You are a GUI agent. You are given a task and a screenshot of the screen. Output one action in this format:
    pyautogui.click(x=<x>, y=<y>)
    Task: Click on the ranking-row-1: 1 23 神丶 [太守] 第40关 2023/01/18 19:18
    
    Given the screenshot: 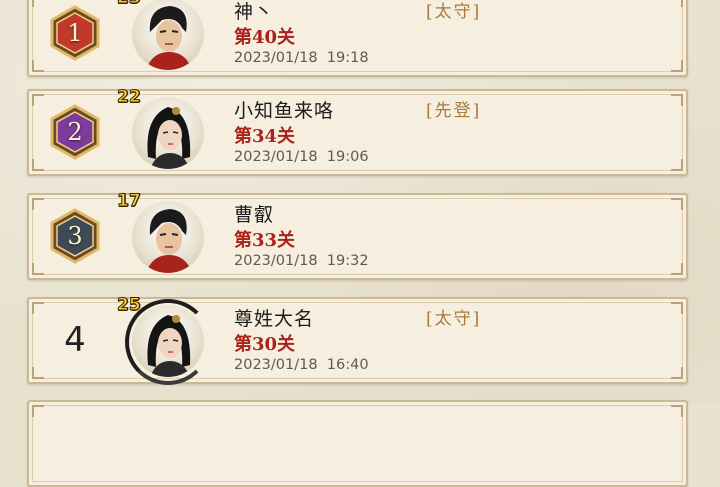 What is the action you would take?
    pyautogui.click(x=357, y=38)
    